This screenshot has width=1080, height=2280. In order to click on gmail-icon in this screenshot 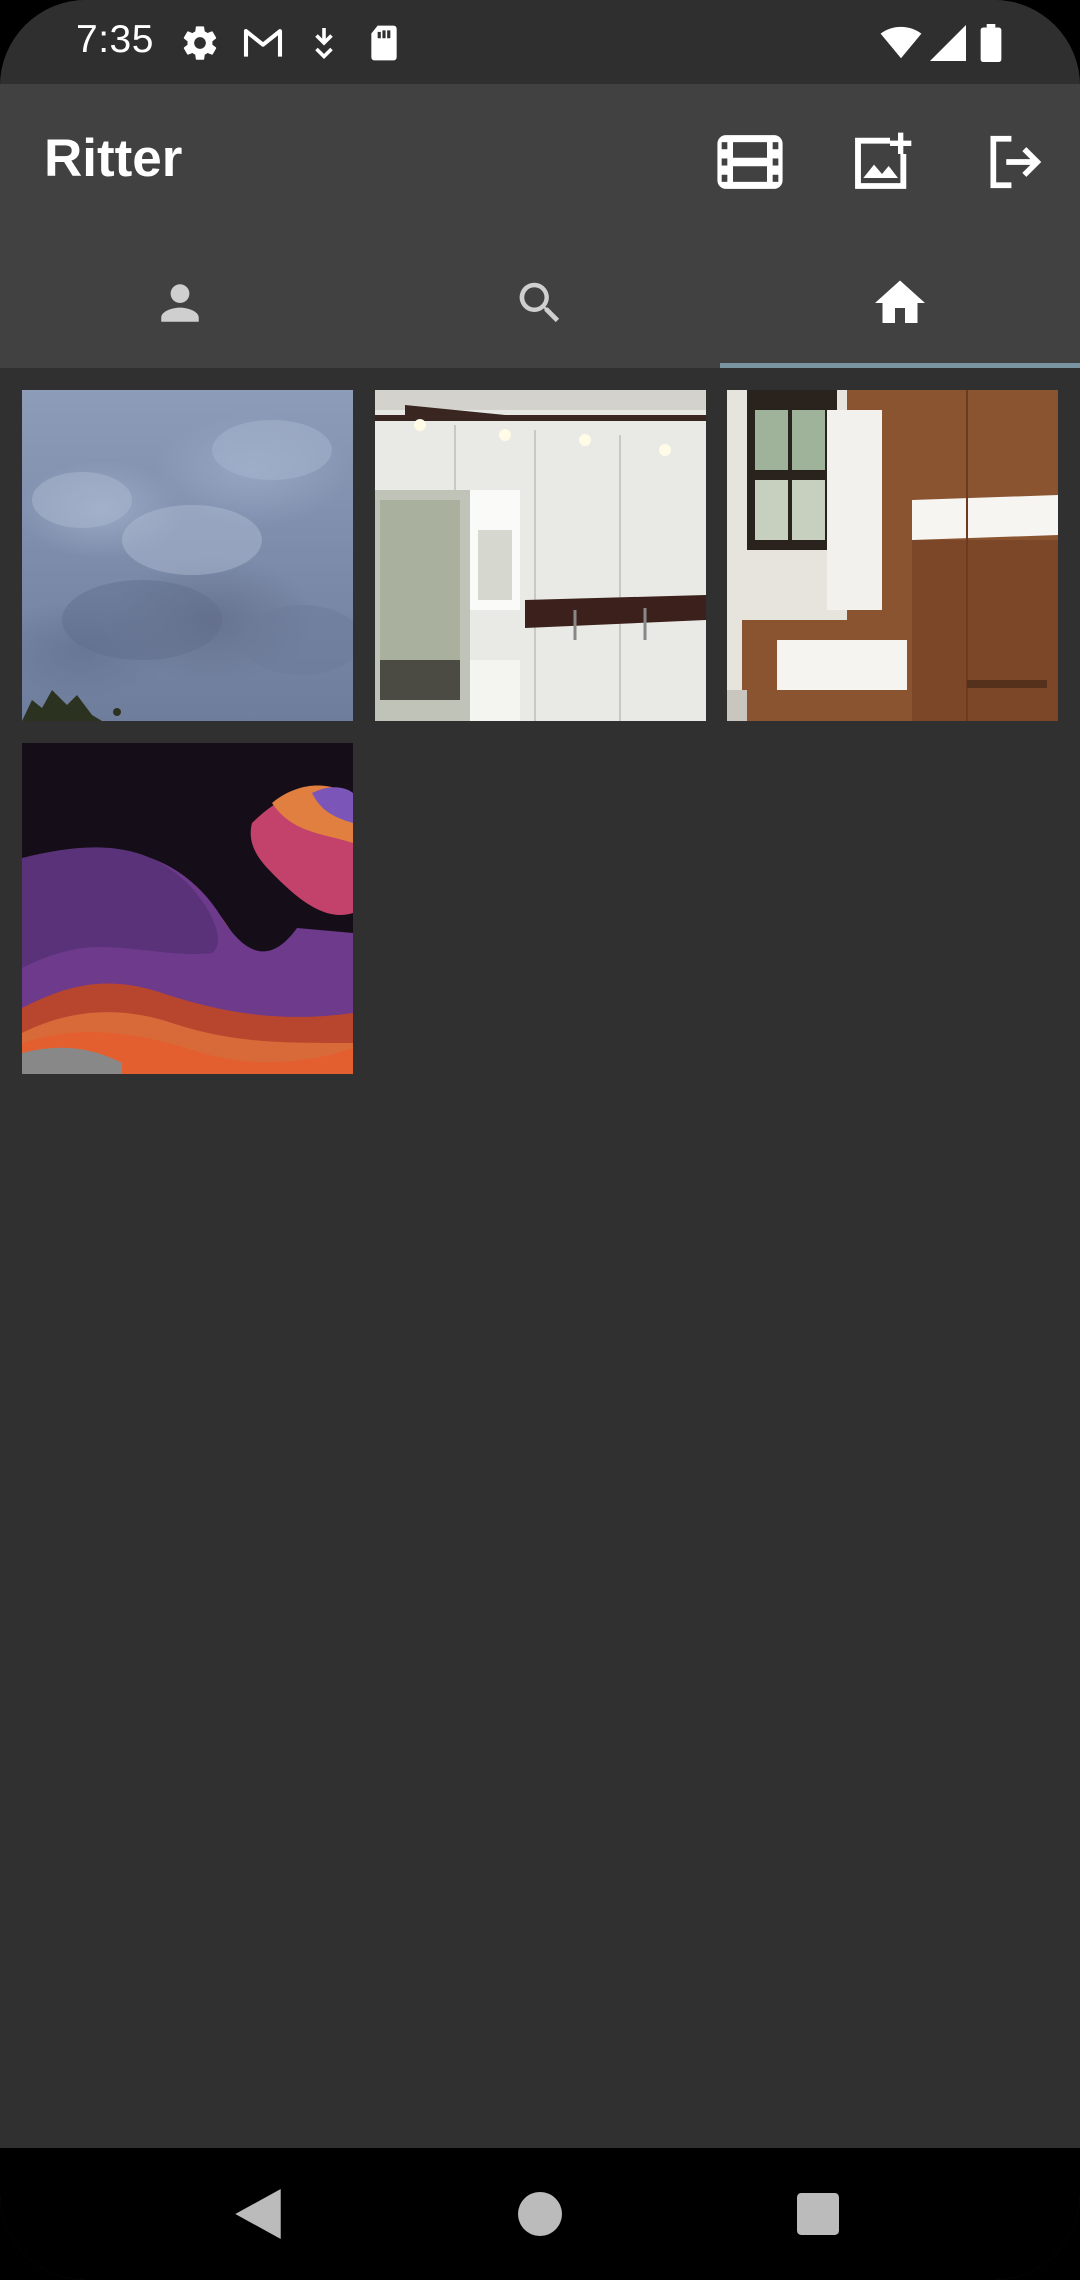, I will do `click(263, 43)`.